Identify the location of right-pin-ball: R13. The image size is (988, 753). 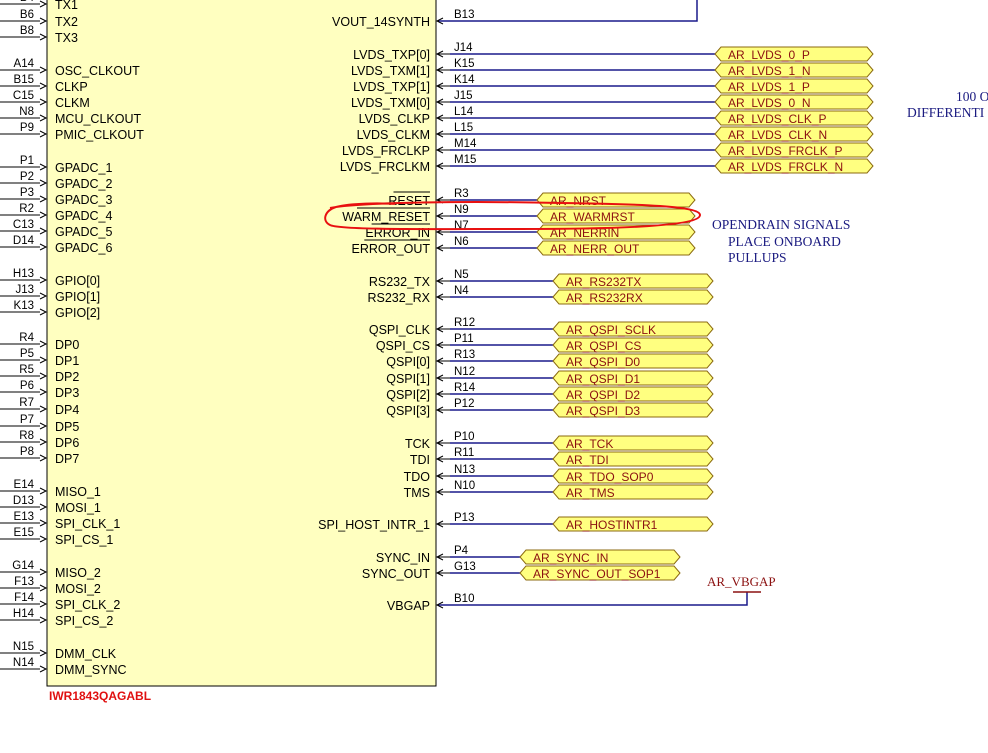
(464, 355).